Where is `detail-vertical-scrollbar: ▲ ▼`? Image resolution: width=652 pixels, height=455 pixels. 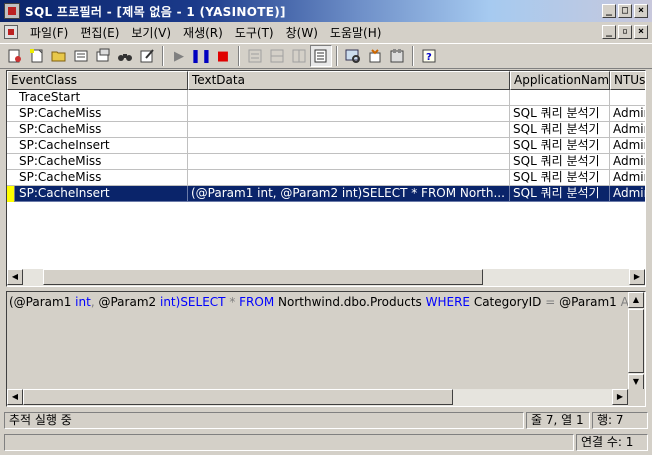 detail-vertical-scrollbar: ▲ ▼ is located at coordinates (636, 341).